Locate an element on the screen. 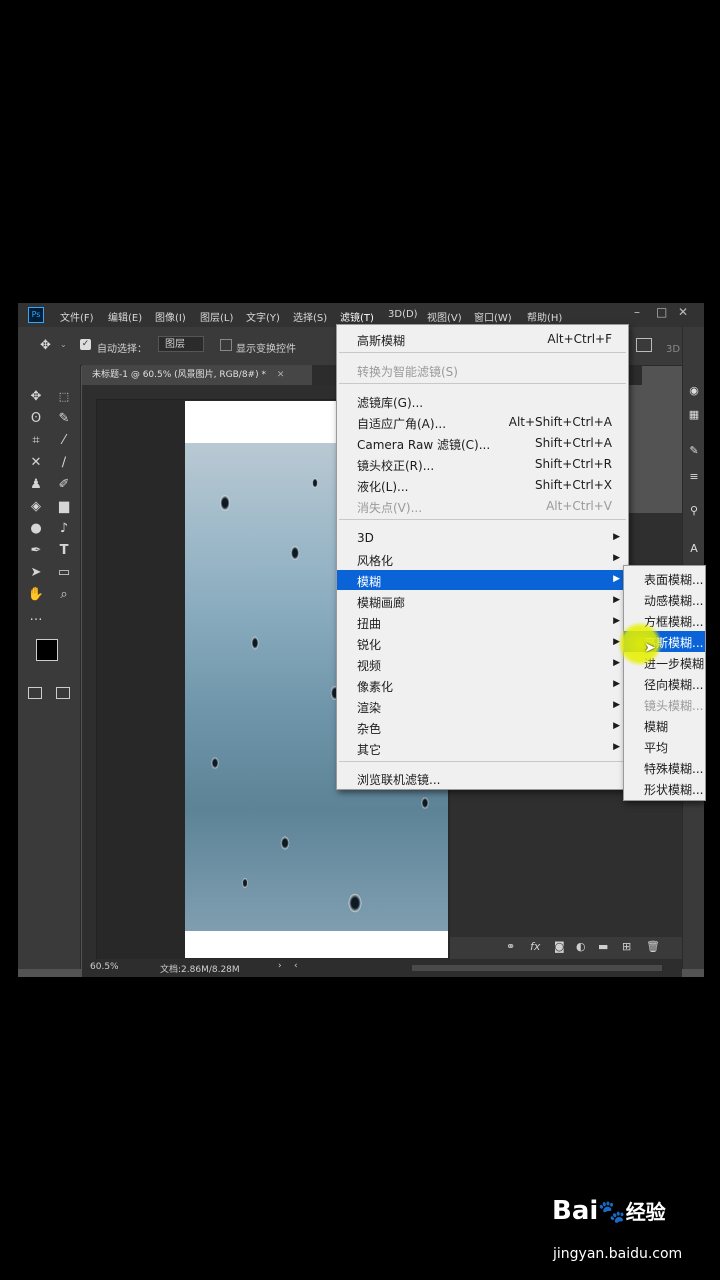 Image resolution: width=720 pixels, height=1280 pixels. adjustments-panel-icon: ≡ is located at coordinates (694, 477).